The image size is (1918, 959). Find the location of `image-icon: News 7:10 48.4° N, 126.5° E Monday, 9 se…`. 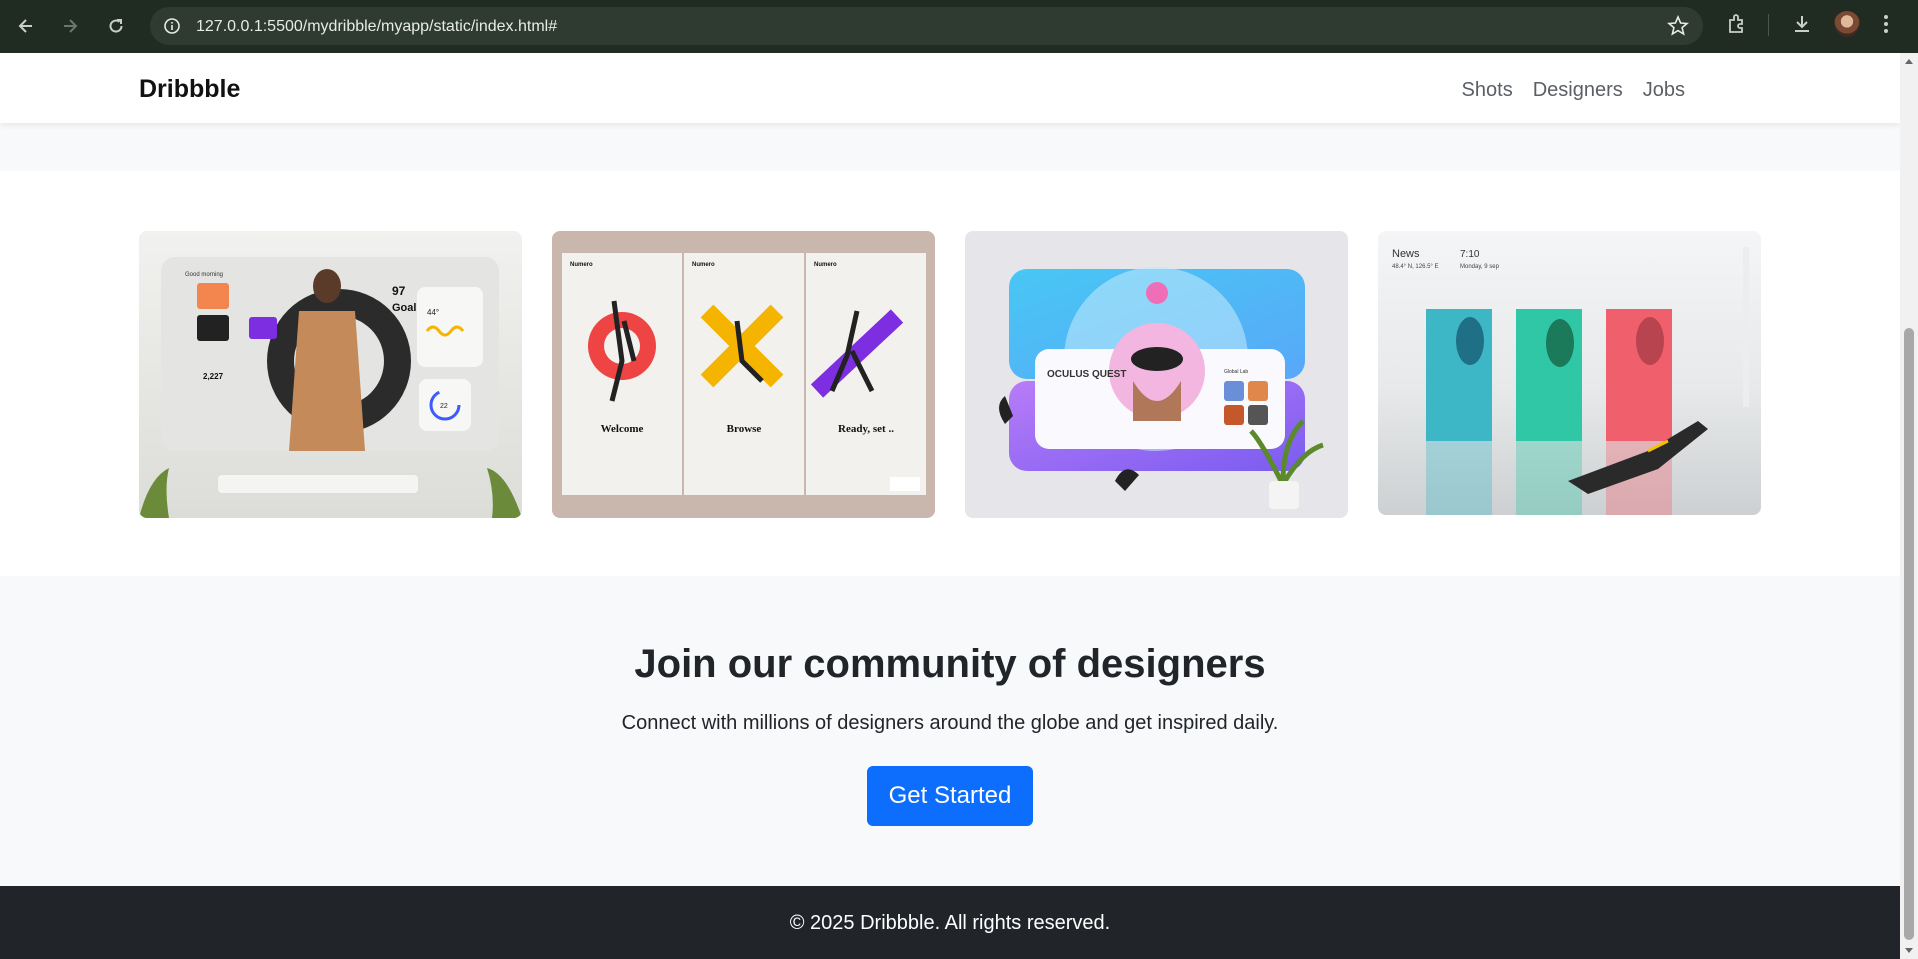

image-icon: News 7:10 48.4° N, 126.5° E Monday, 9 se… is located at coordinates (1569, 373).